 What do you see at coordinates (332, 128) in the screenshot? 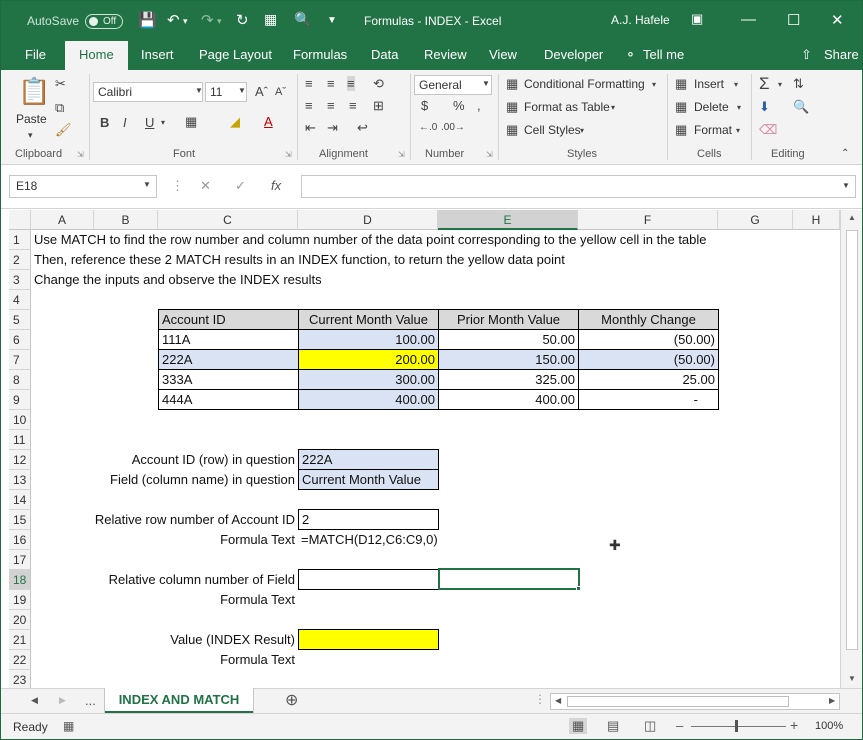
I see `increase-indent-icon: ⇥` at bounding box center [332, 128].